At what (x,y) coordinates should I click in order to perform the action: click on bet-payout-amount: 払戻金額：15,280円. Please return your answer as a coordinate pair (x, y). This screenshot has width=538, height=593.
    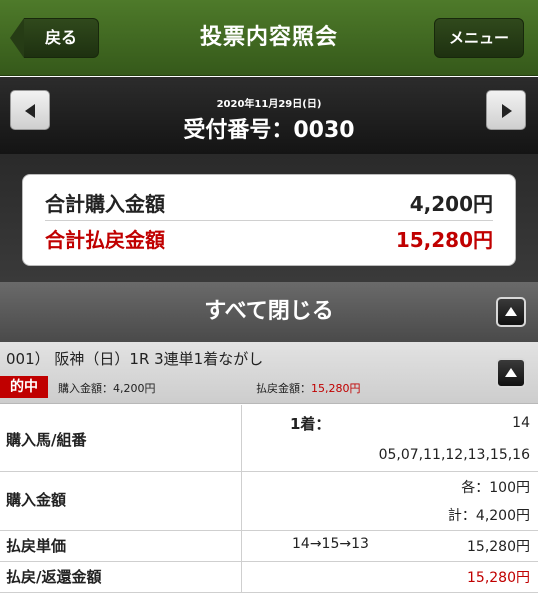
    Looking at the image, I should click on (308, 388).